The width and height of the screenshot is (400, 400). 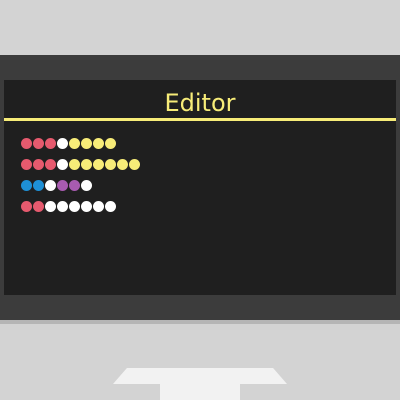 What do you see at coordinates (200, 119) in the screenshot?
I see `title-underline` at bounding box center [200, 119].